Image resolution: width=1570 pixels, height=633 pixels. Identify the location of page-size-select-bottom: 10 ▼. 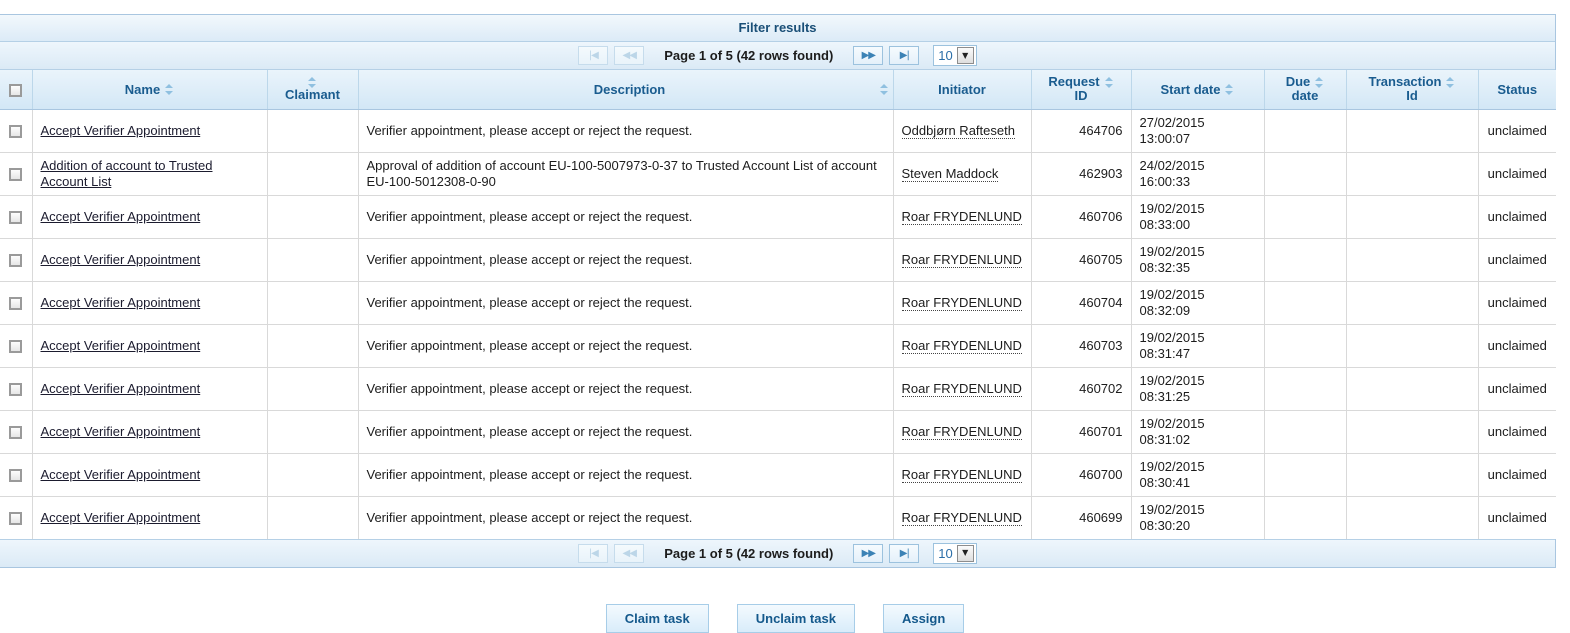
(955, 553).